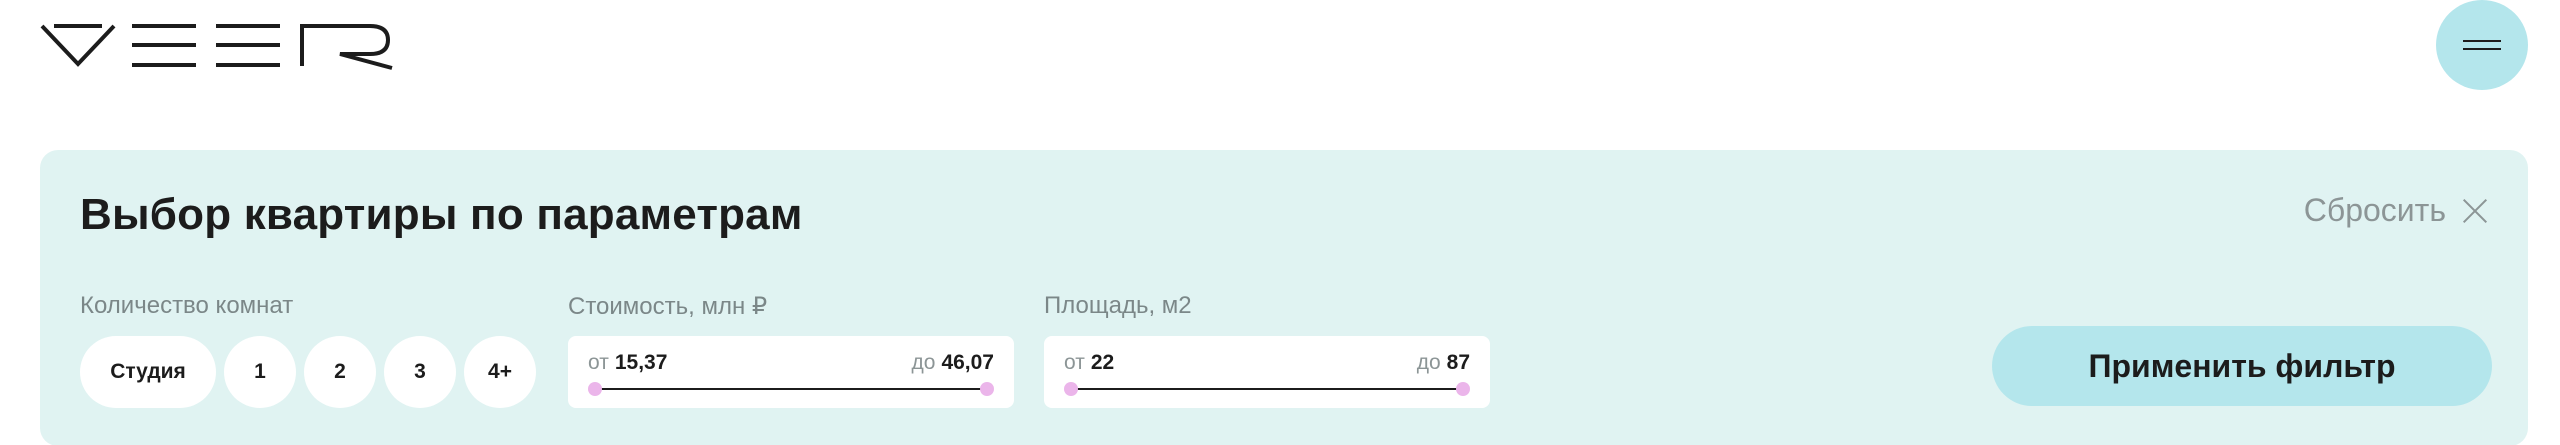 This screenshot has height=445, width=2560. I want to click on filter-title: Выбор квартиры по параметрам, so click(441, 214).